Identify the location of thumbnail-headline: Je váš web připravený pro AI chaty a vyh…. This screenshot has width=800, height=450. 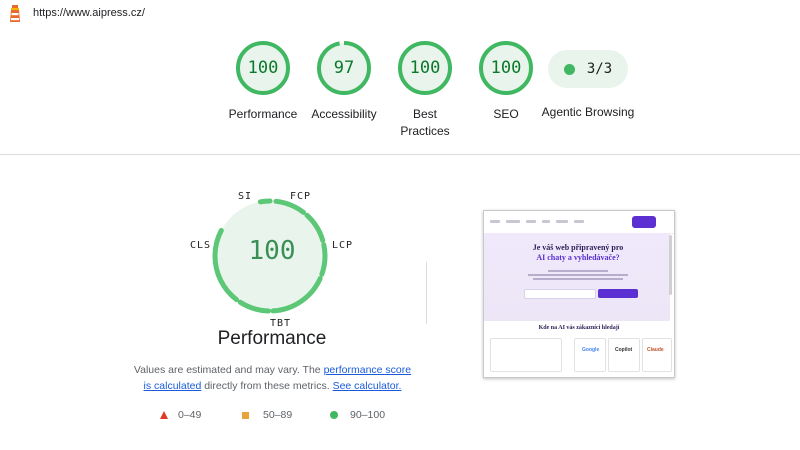
(578, 253).